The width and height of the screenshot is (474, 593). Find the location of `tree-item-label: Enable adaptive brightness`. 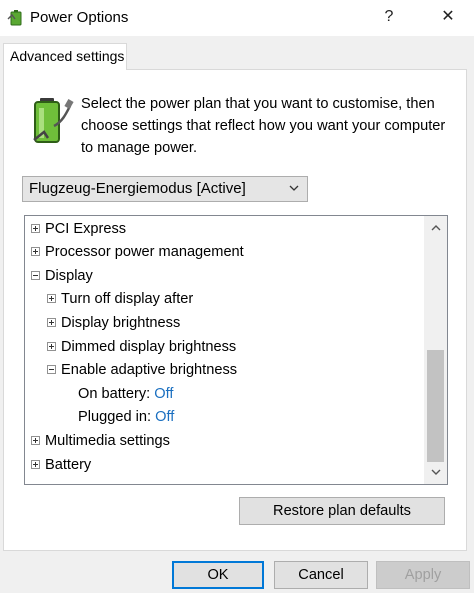

tree-item-label: Enable adaptive brightness is located at coordinates (149, 370).